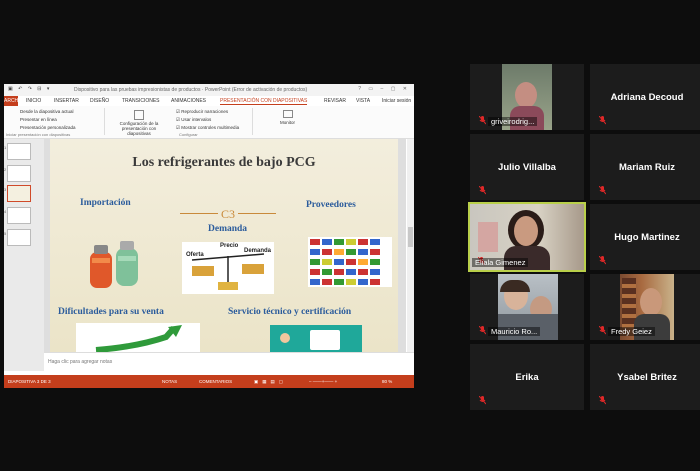  Describe the element at coordinates (66, 101) in the screenshot. I see `tab-insertar: INSERTAR` at that location.